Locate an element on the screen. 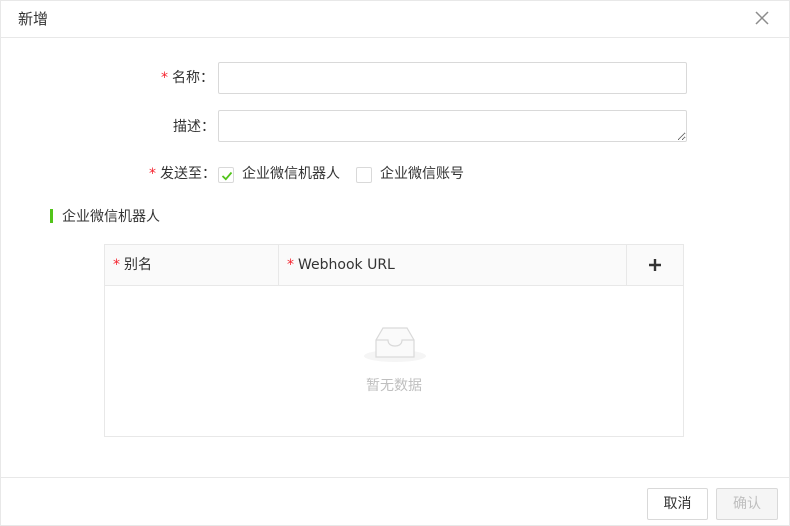 This screenshot has height=526, width=790. description-label-text: 描述： is located at coordinates (194, 127).